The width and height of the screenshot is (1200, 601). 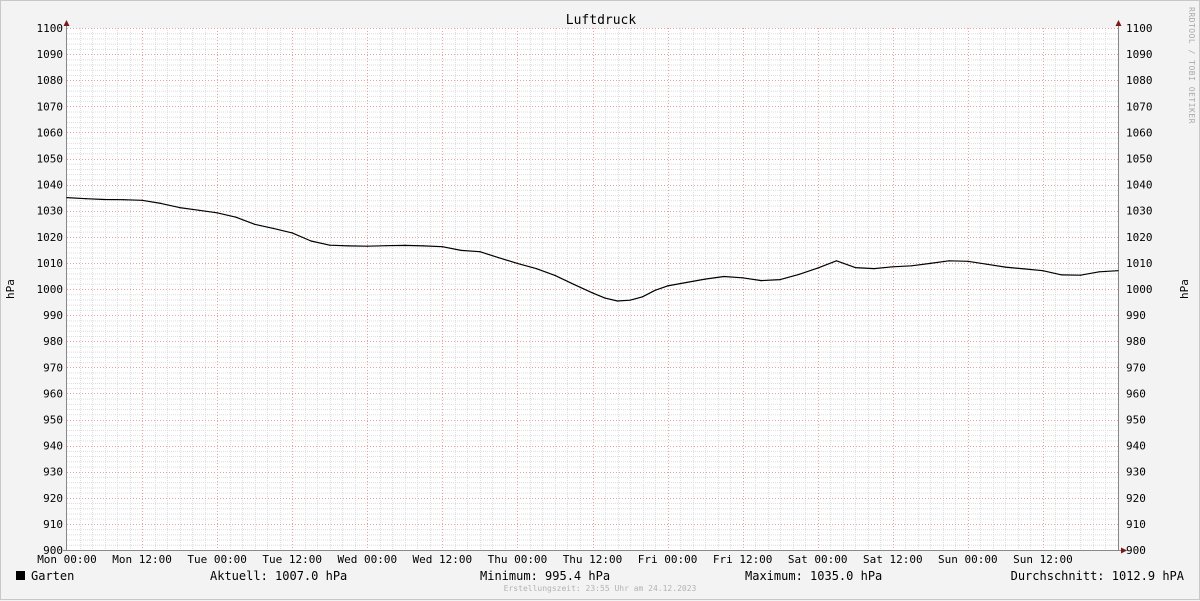 What do you see at coordinates (1136, 524) in the screenshot?
I see `y-tick-label: 910` at bounding box center [1136, 524].